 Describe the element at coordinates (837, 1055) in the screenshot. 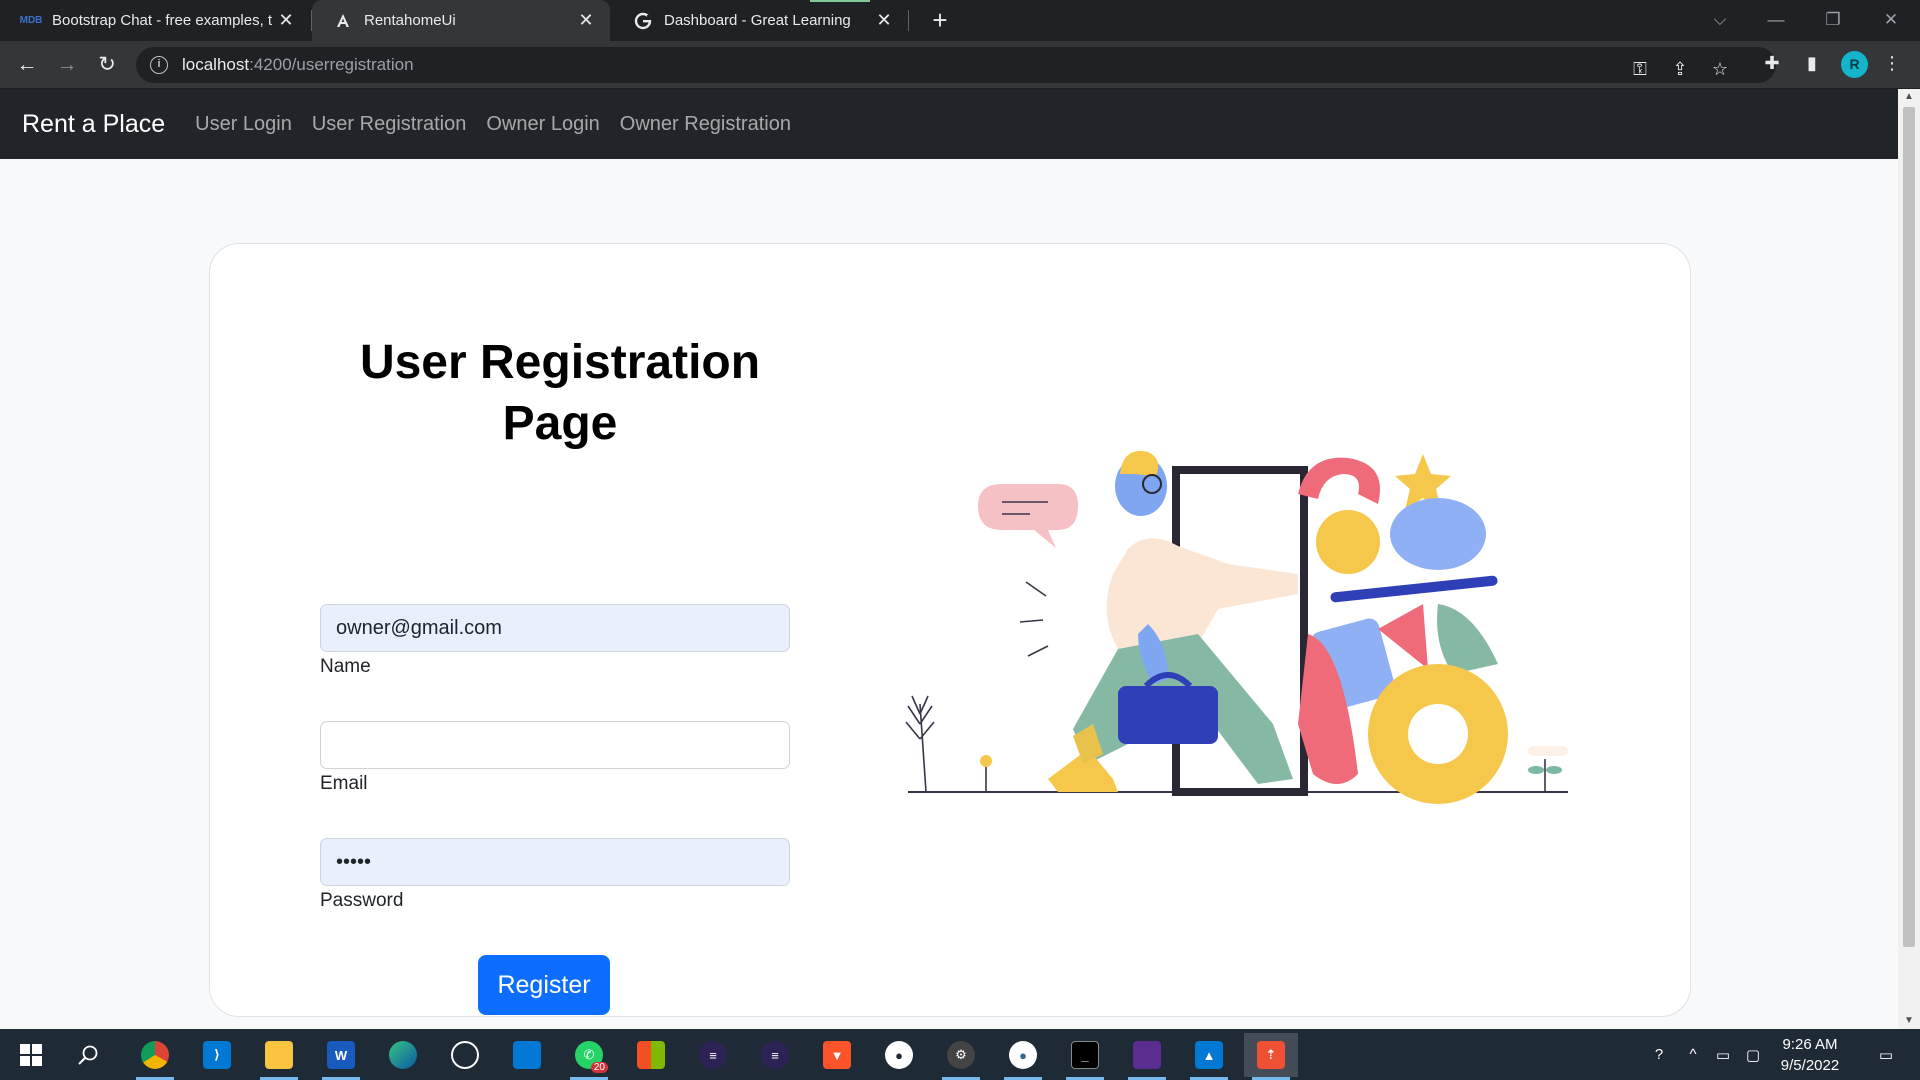

I see `brave-icon: ▼` at that location.